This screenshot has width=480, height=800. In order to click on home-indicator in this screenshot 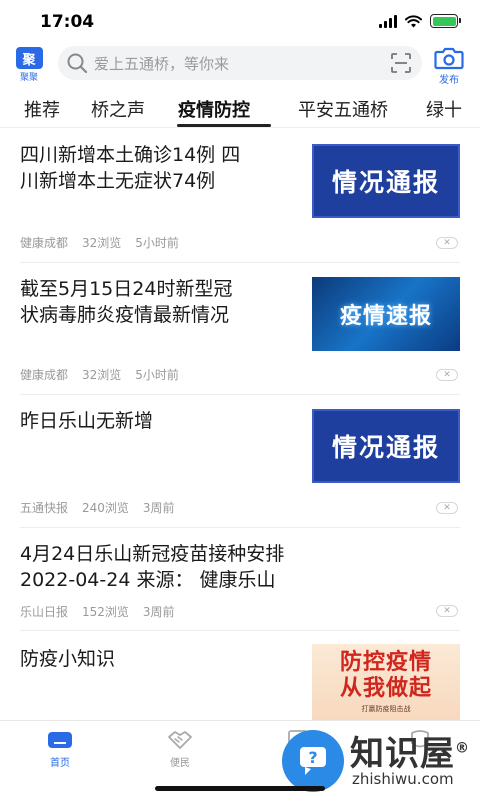, I will do `click(240, 788)`.